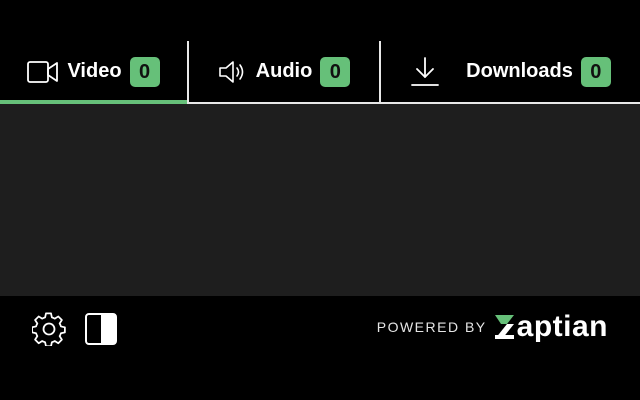  Describe the element at coordinates (233, 72) in the screenshot. I see `speaker-icon` at that location.